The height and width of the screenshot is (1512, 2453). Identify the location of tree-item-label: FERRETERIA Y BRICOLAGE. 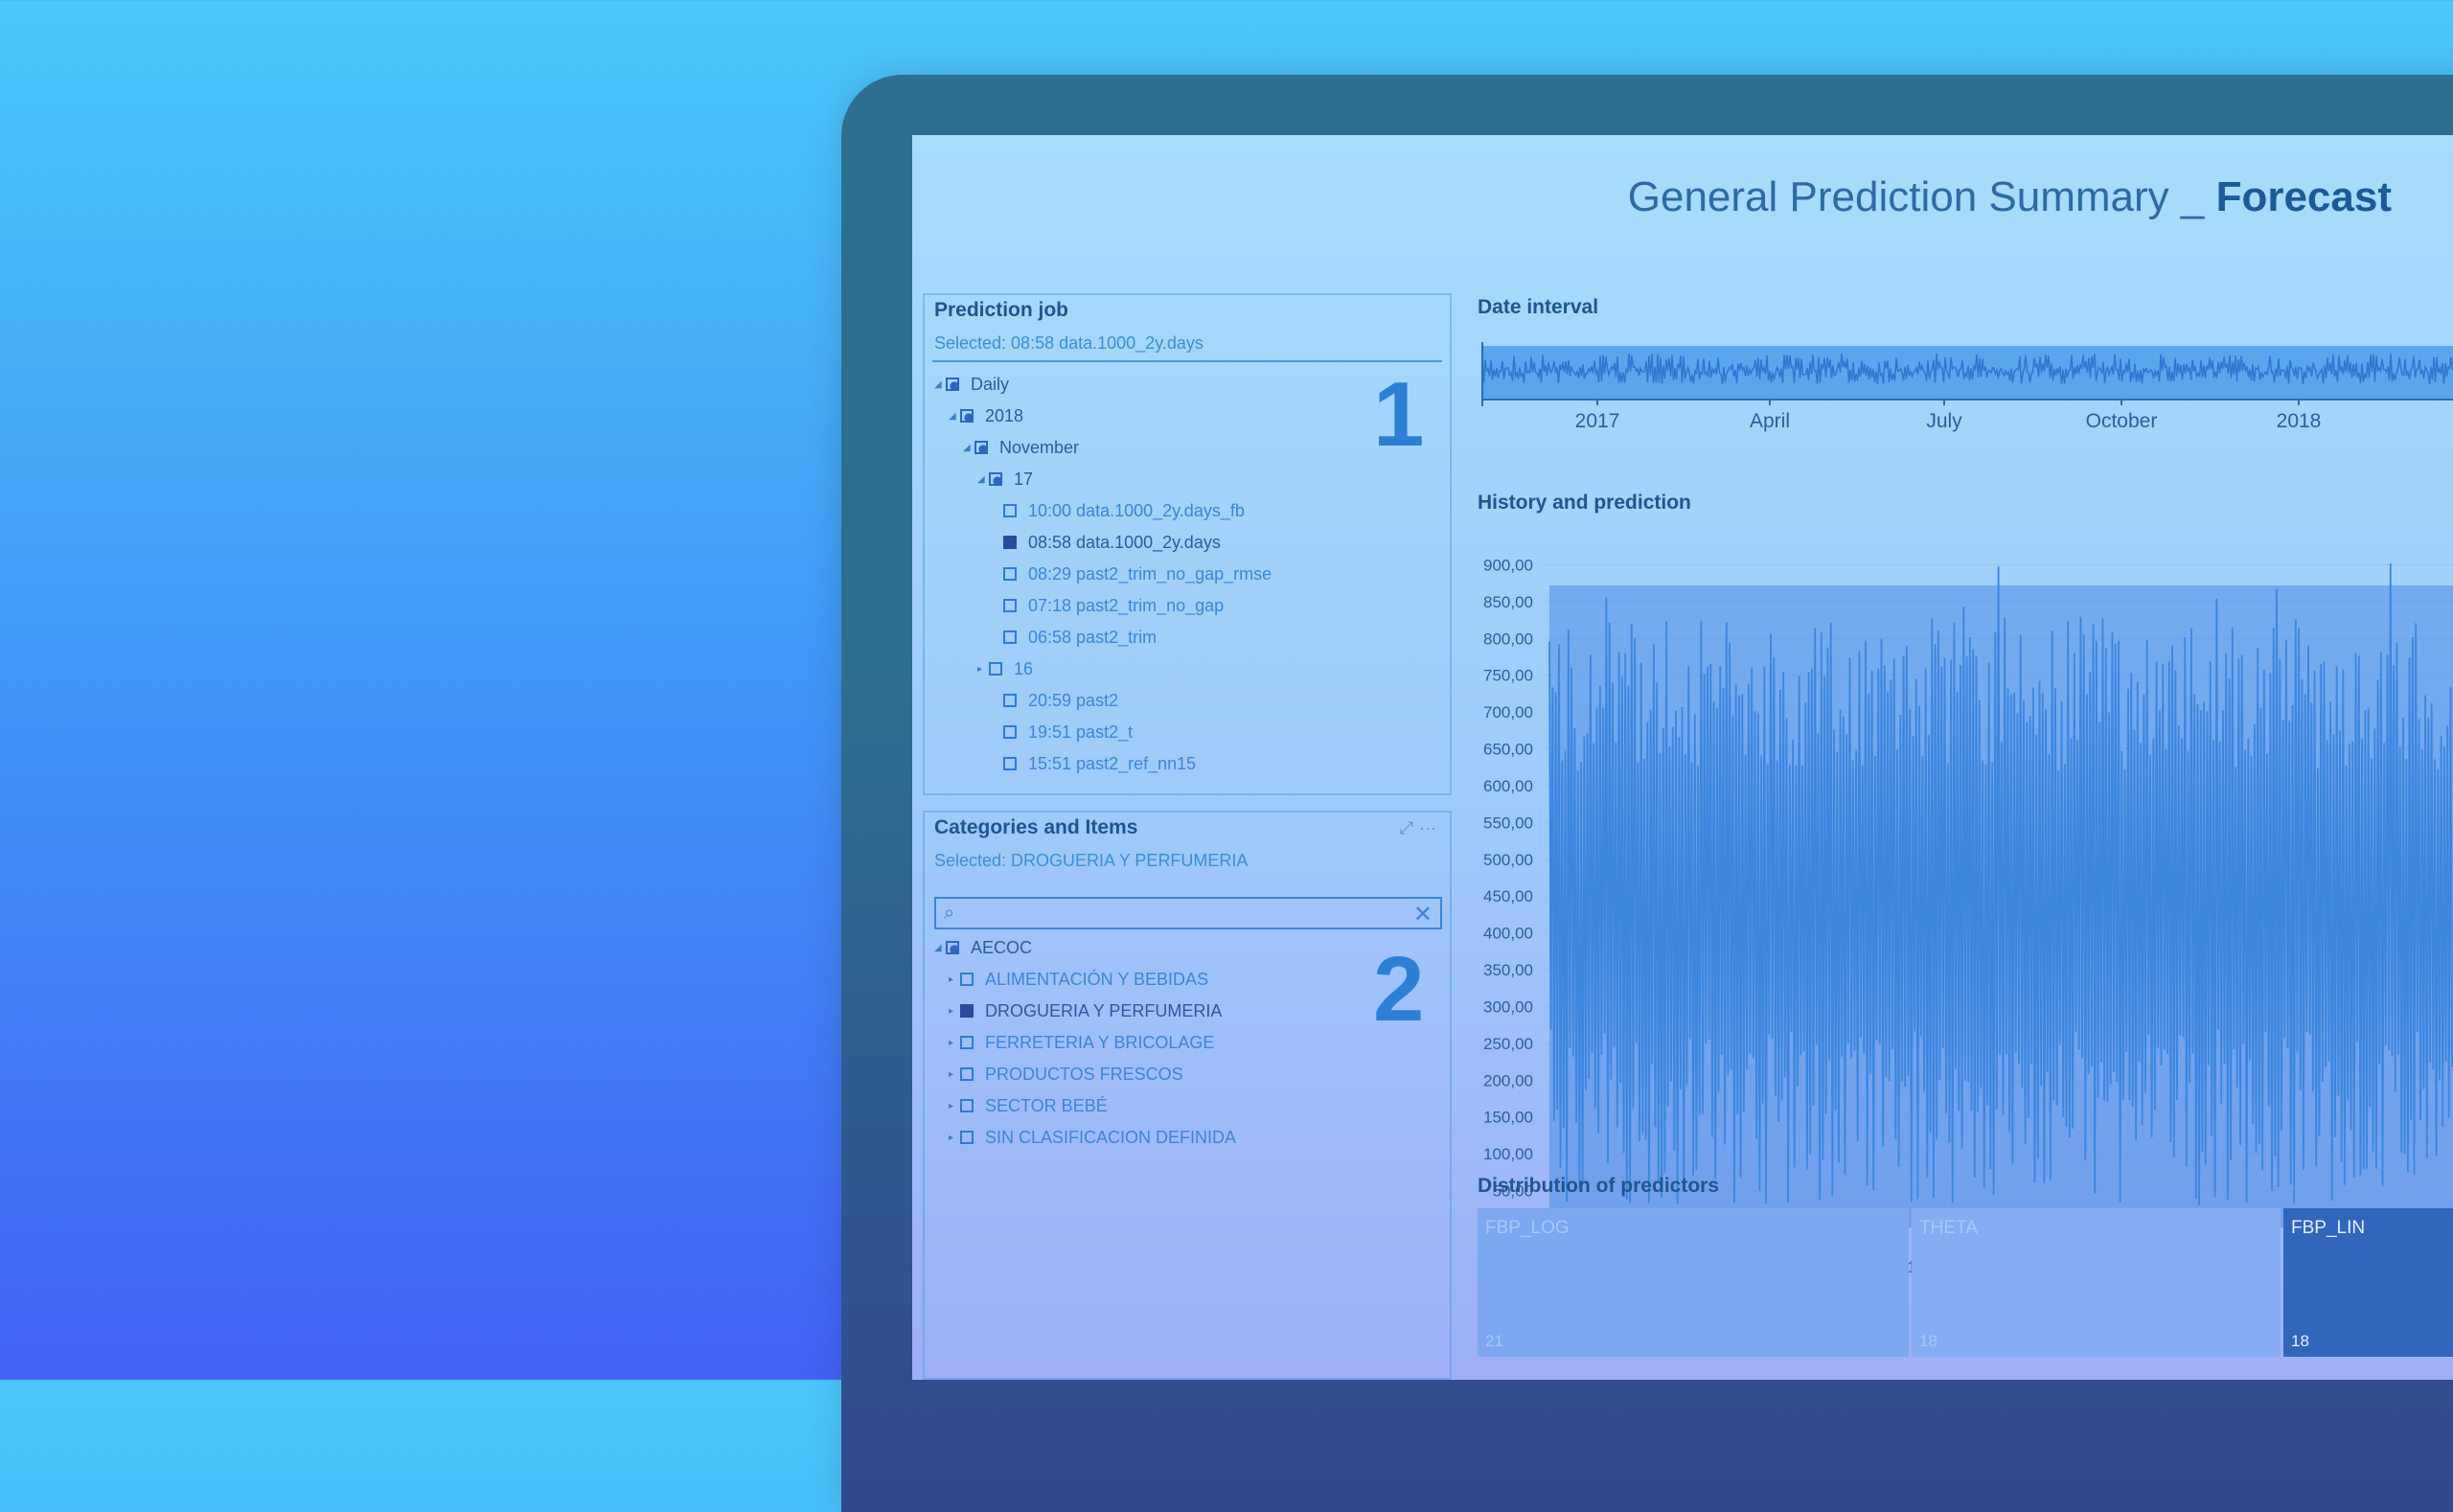
(1100, 1042).